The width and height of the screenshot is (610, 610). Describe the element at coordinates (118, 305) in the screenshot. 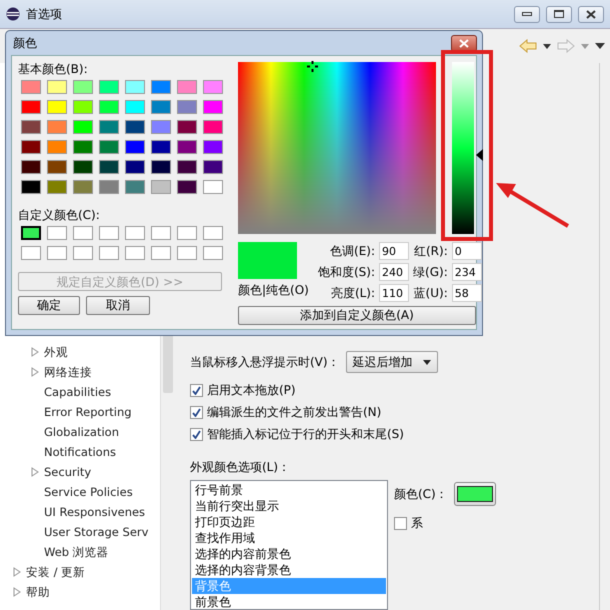

I see `cancel-button: 取消` at that location.